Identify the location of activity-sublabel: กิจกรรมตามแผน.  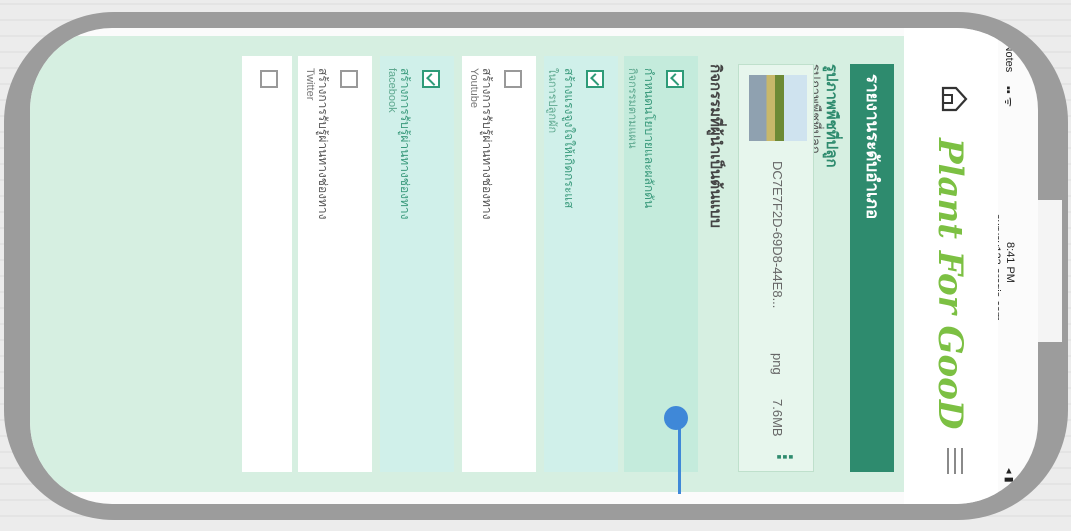
(632, 108).